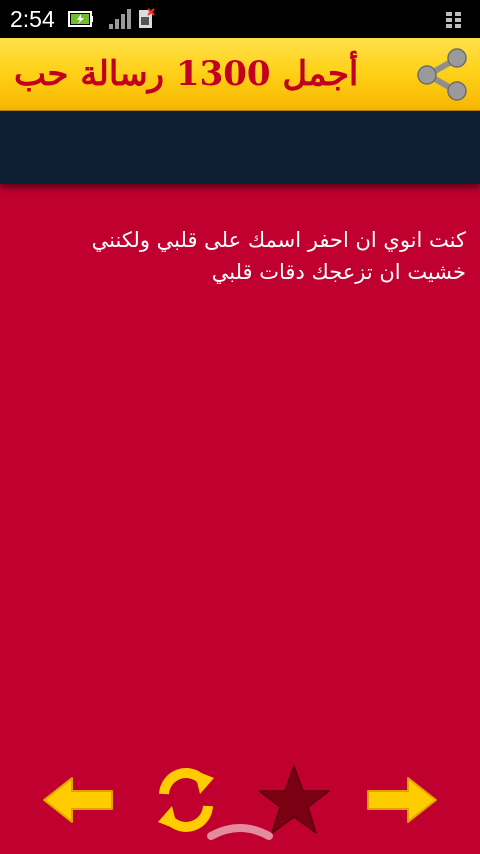  What do you see at coordinates (78, 800) in the screenshot?
I see `arrow-left-icon` at bounding box center [78, 800].